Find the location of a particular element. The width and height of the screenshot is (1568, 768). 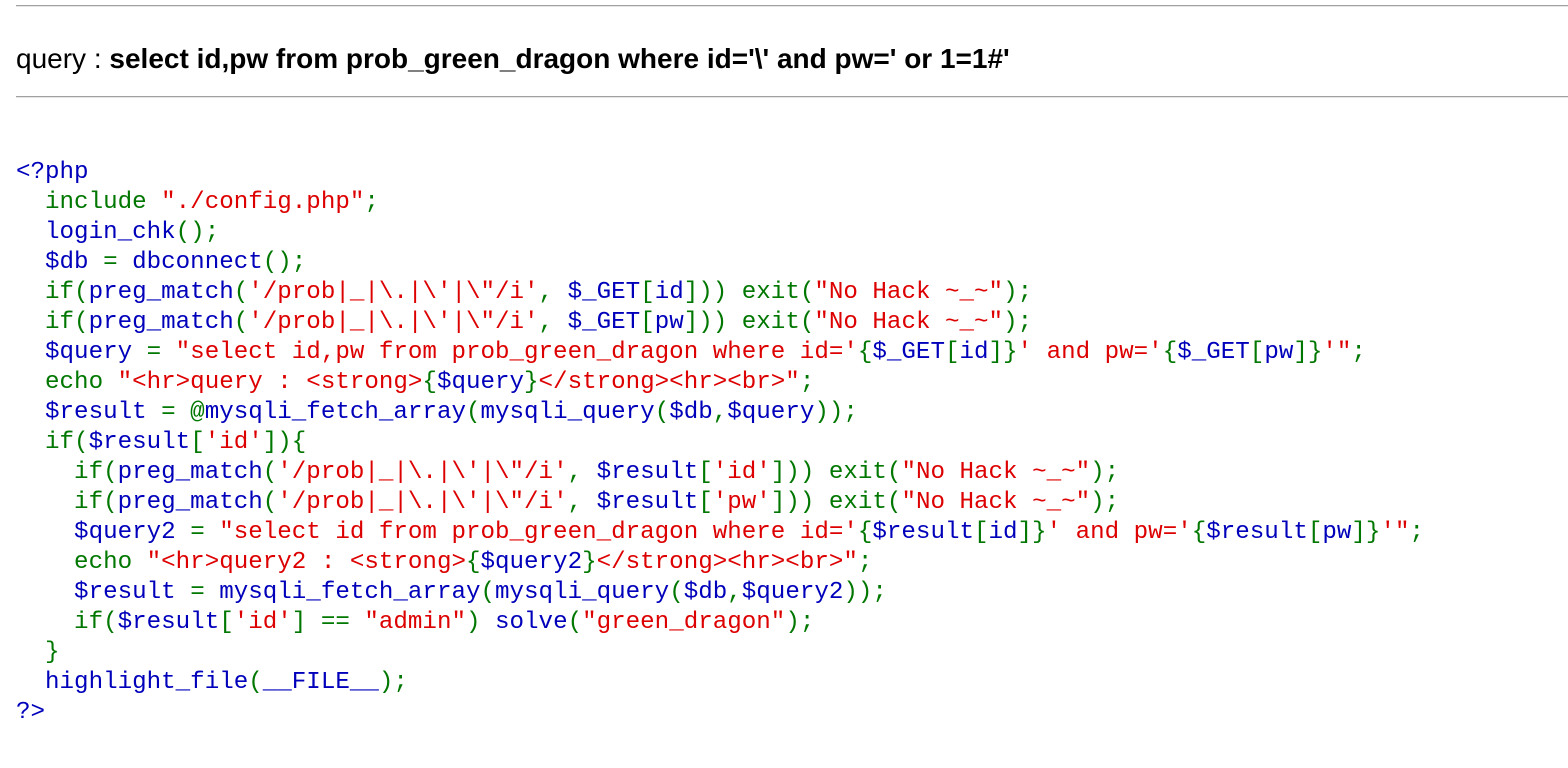

code-token: ?> is located at coordinates (31, 712).